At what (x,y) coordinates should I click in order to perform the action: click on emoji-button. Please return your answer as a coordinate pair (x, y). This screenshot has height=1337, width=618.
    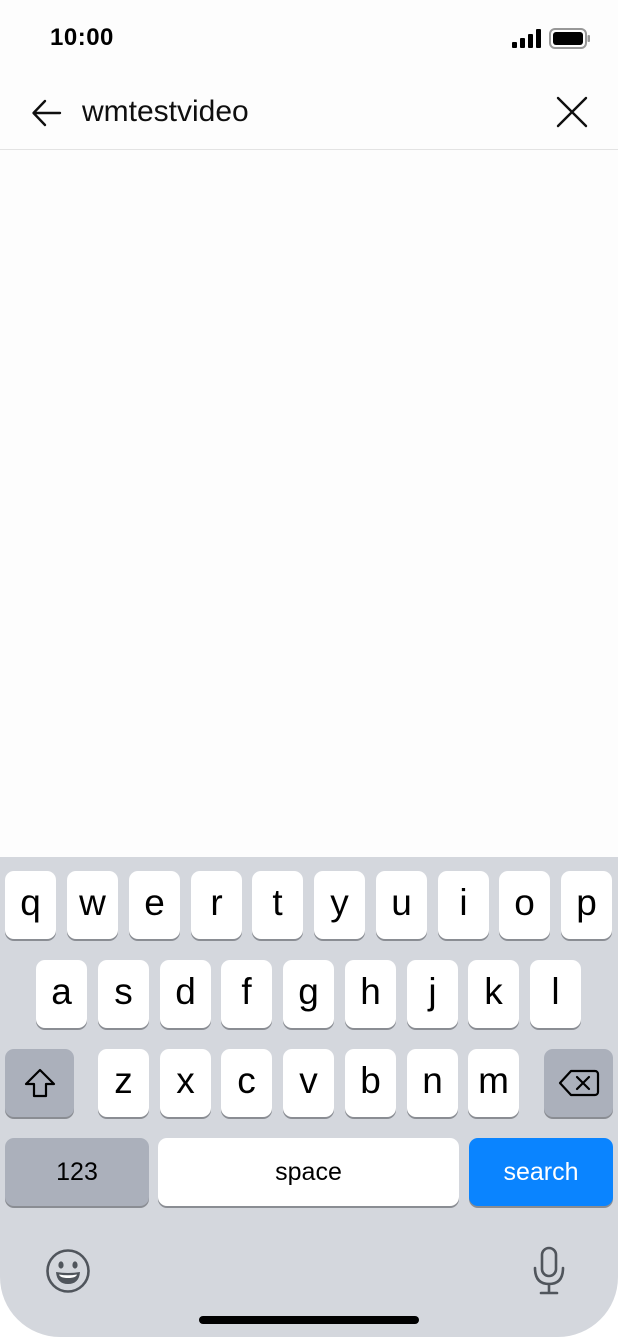
    Looking at the image, I should click on (68, 1271).